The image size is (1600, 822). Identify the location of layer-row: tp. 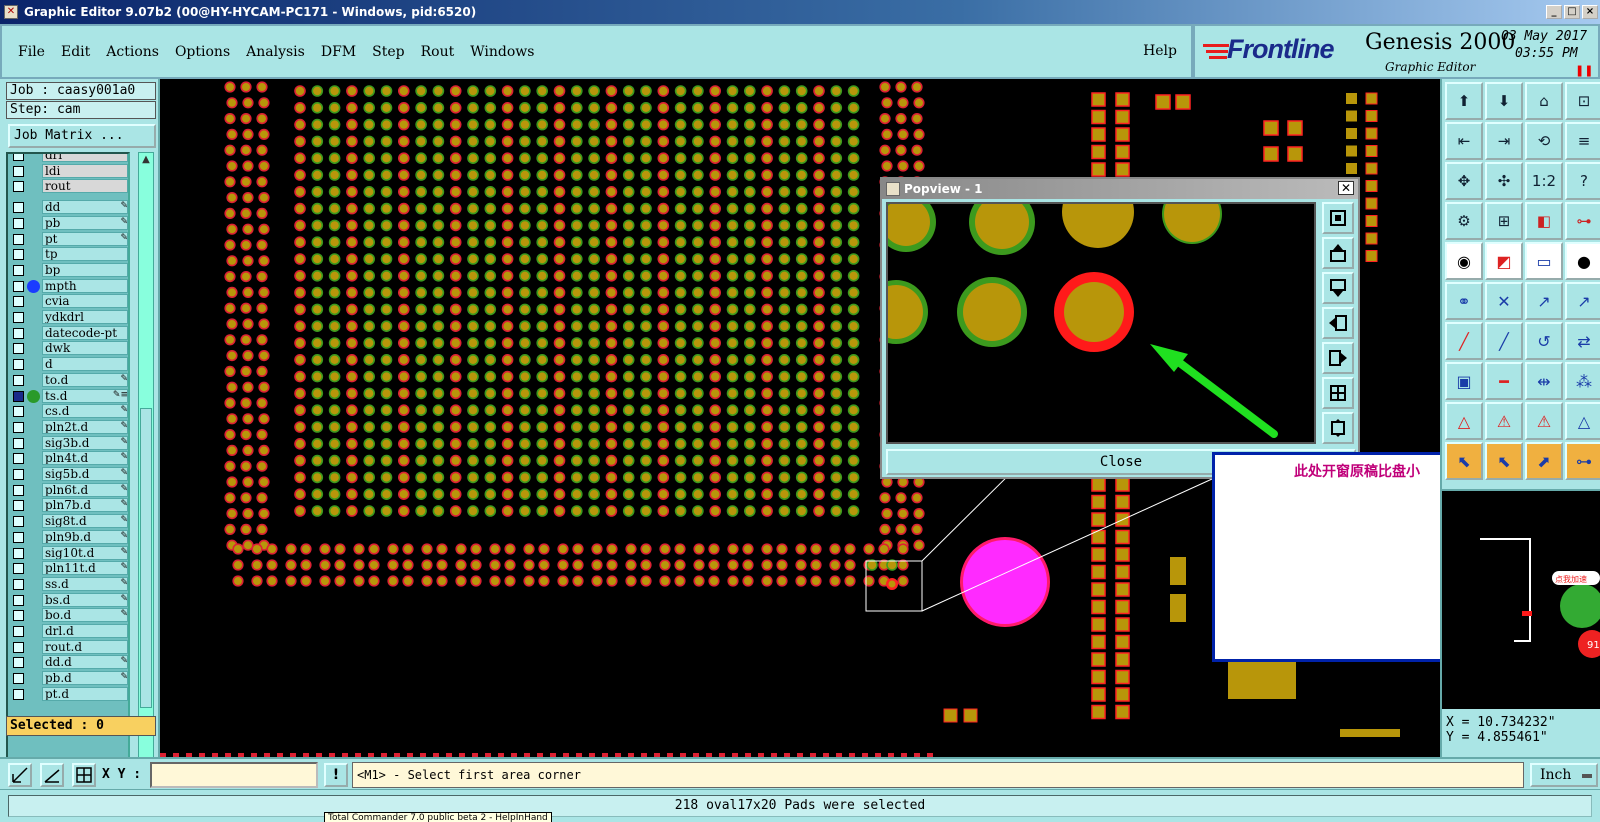
(68, 254).